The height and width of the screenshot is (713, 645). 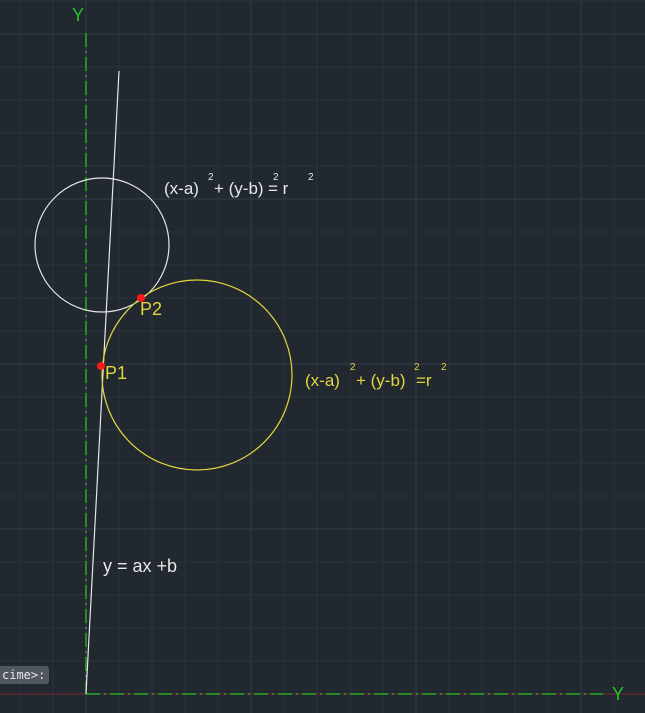 What do you see at coordinates (322, 380) in the screenshot?
I see `eq2-term1: (x-a)` at bounding box center [322, 380].